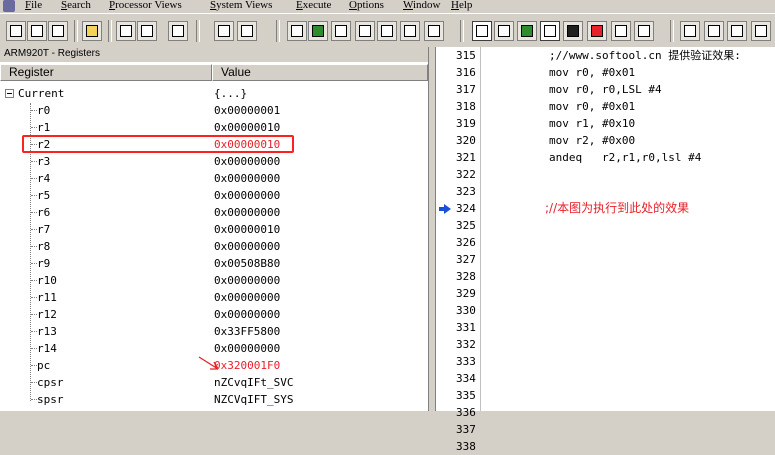 This screenshot has width=775, height=455. Describe the element at coordinates (214, 144) in the screenshot. I see `register-row: r2 0x00000010` at that location.